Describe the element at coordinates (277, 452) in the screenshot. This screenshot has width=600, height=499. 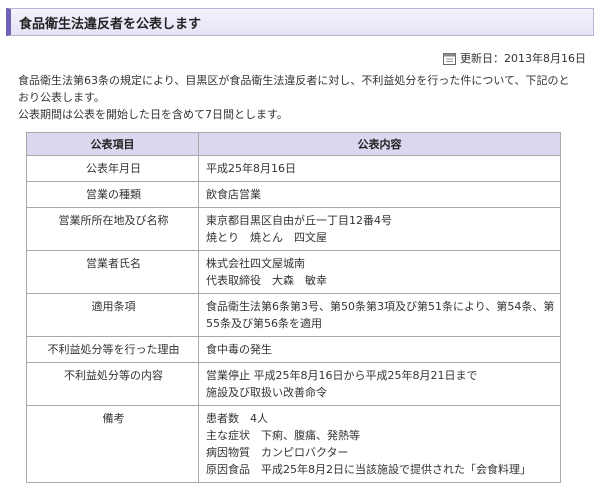
I see `value-line: 病因物質 カンピロバクター` at that location.